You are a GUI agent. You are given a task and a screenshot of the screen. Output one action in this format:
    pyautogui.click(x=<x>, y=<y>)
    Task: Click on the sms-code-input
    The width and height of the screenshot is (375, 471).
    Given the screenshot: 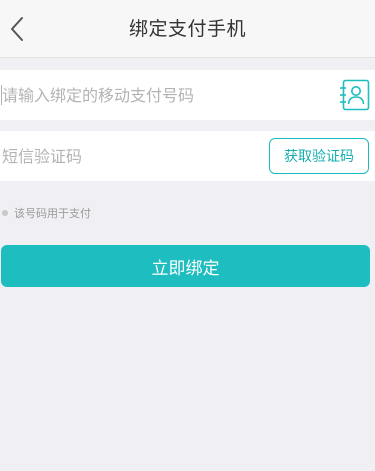 What is the action you would take?
    pyautogui.click(x=130, y=156)
    